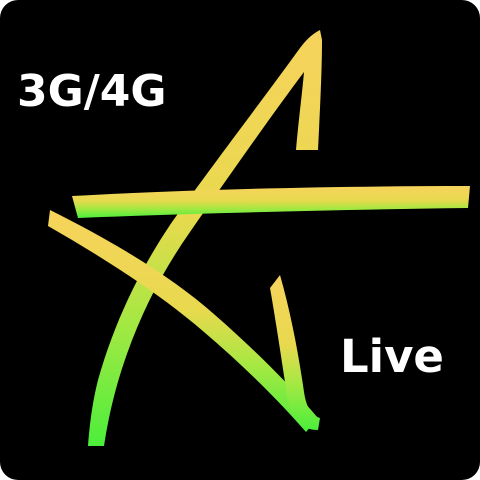 This screenshot has width=480, height=480. Describe the element at coordinates (392, 356) in the screenshot. I see `live-label: Live` at that location.